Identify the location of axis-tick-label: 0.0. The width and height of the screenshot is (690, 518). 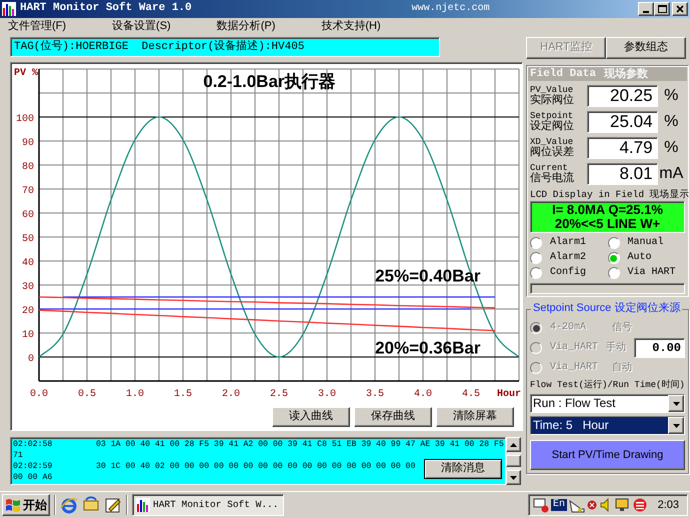
(39, 394).